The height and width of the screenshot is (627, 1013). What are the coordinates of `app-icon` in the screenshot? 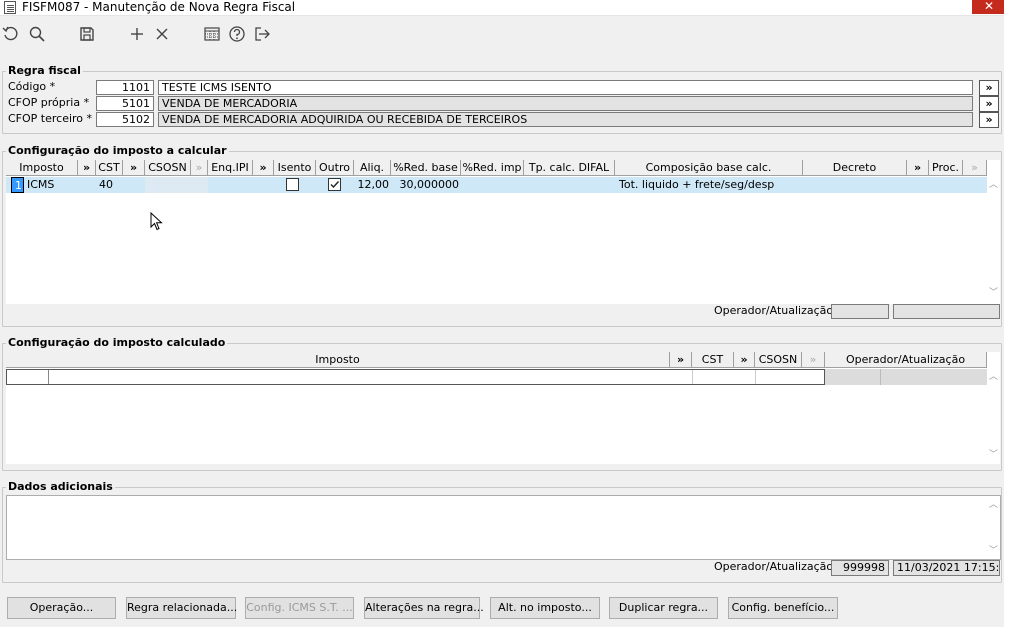 It's located at (10, 7).